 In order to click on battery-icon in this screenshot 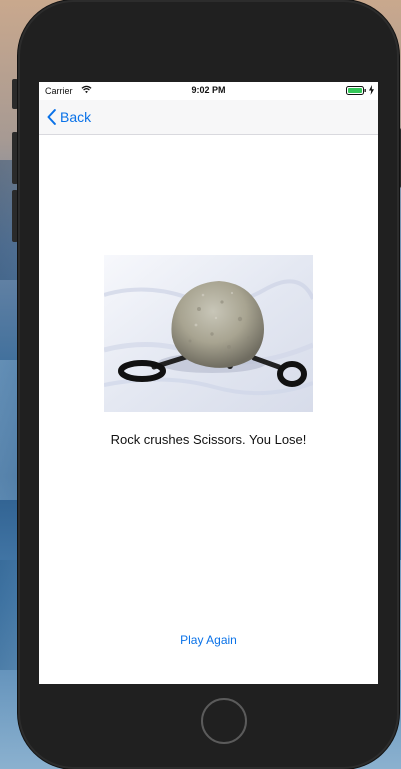, I will do `click(356, 90)`.